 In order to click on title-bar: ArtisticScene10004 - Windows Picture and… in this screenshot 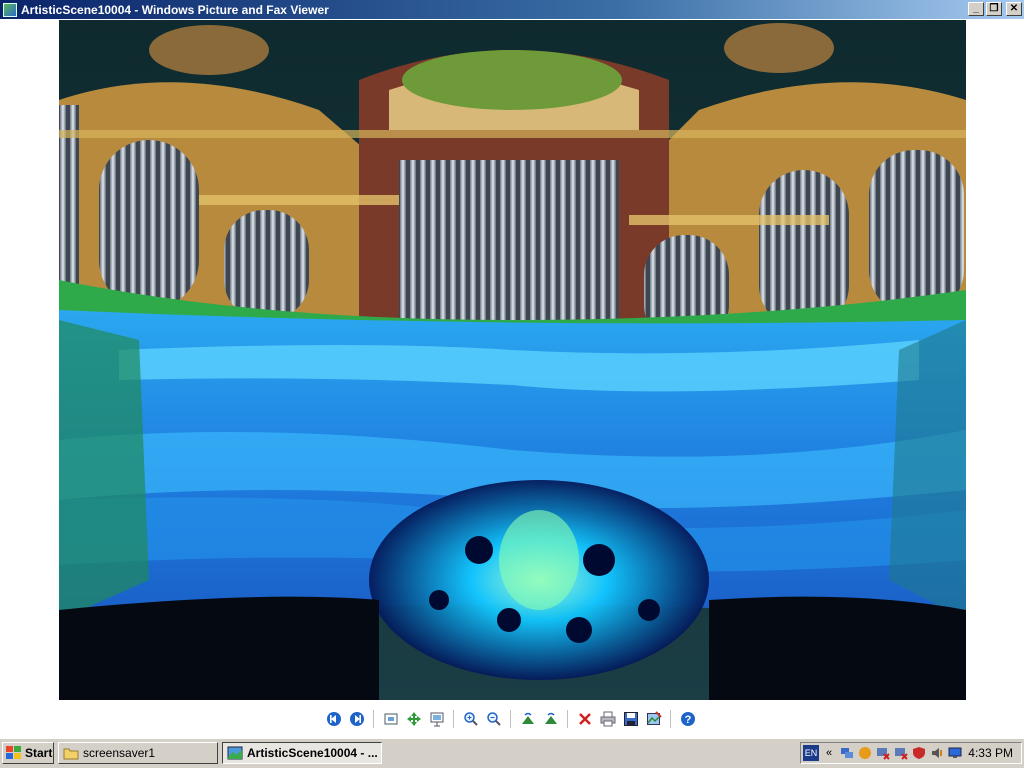, I will do `click(512, 9)`.